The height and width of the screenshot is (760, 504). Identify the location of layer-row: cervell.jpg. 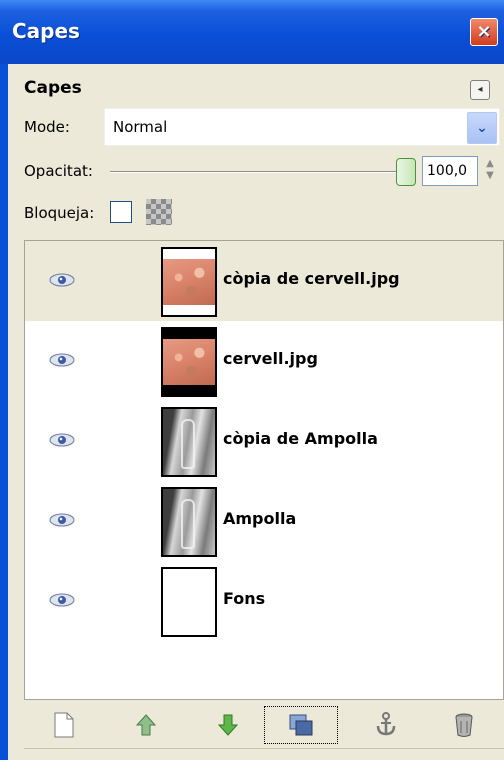
(264, 361).